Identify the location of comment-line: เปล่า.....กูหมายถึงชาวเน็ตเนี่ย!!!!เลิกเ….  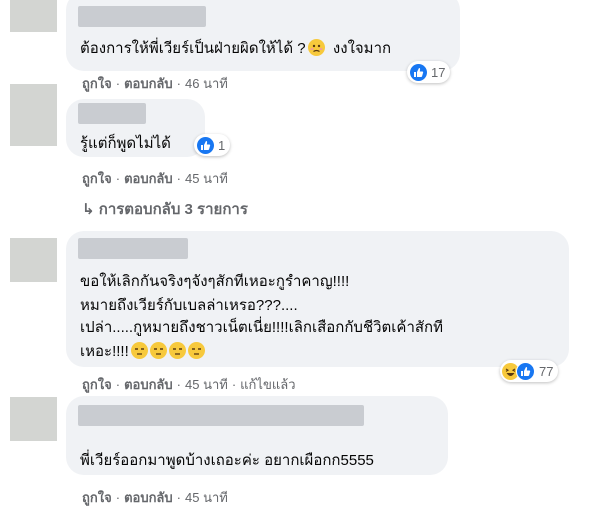
(261, 327).